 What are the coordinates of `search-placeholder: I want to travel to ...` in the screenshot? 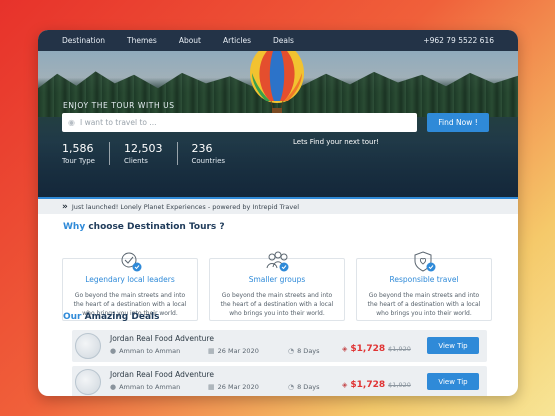 It's located at (118, 122).